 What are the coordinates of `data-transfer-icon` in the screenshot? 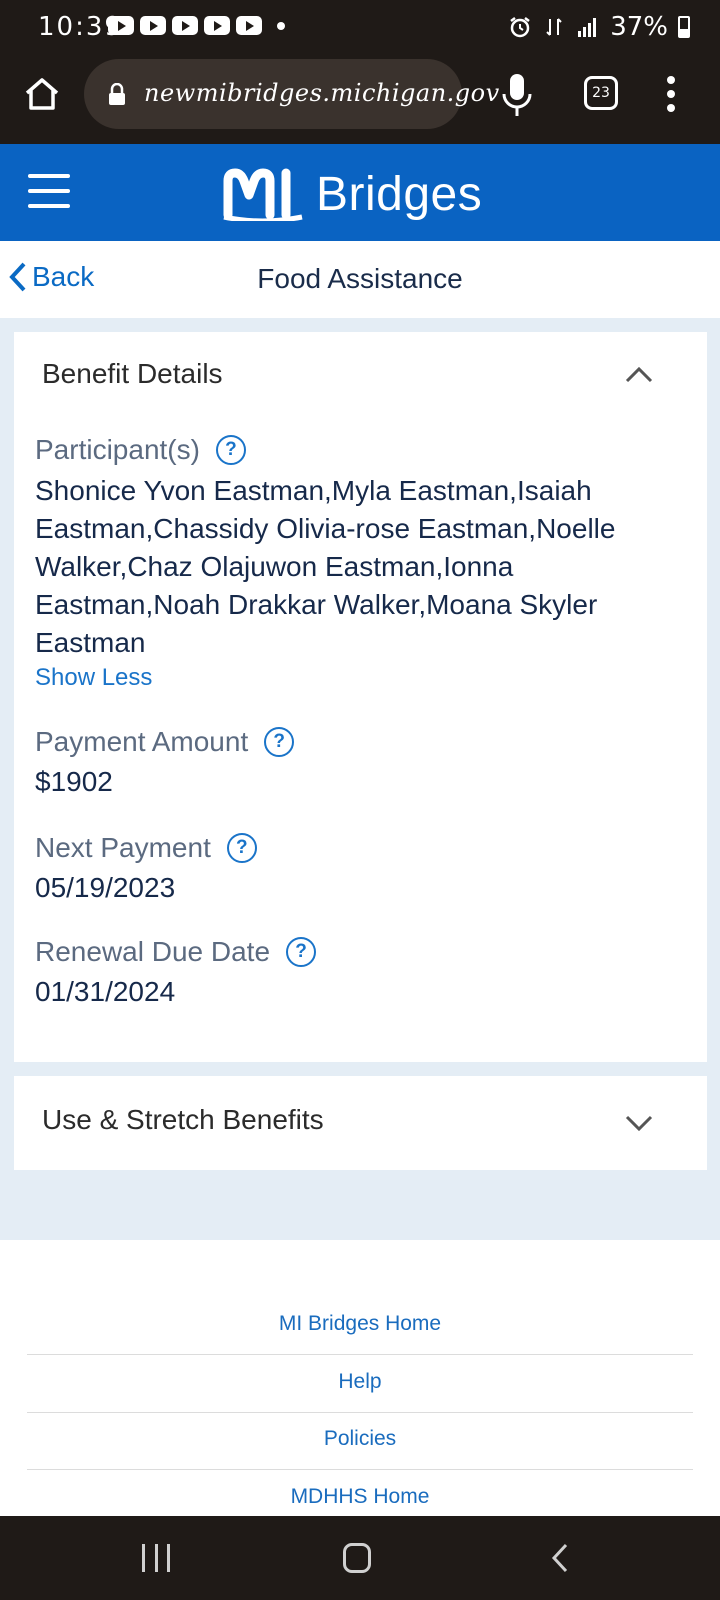 It's located at (554, 27).